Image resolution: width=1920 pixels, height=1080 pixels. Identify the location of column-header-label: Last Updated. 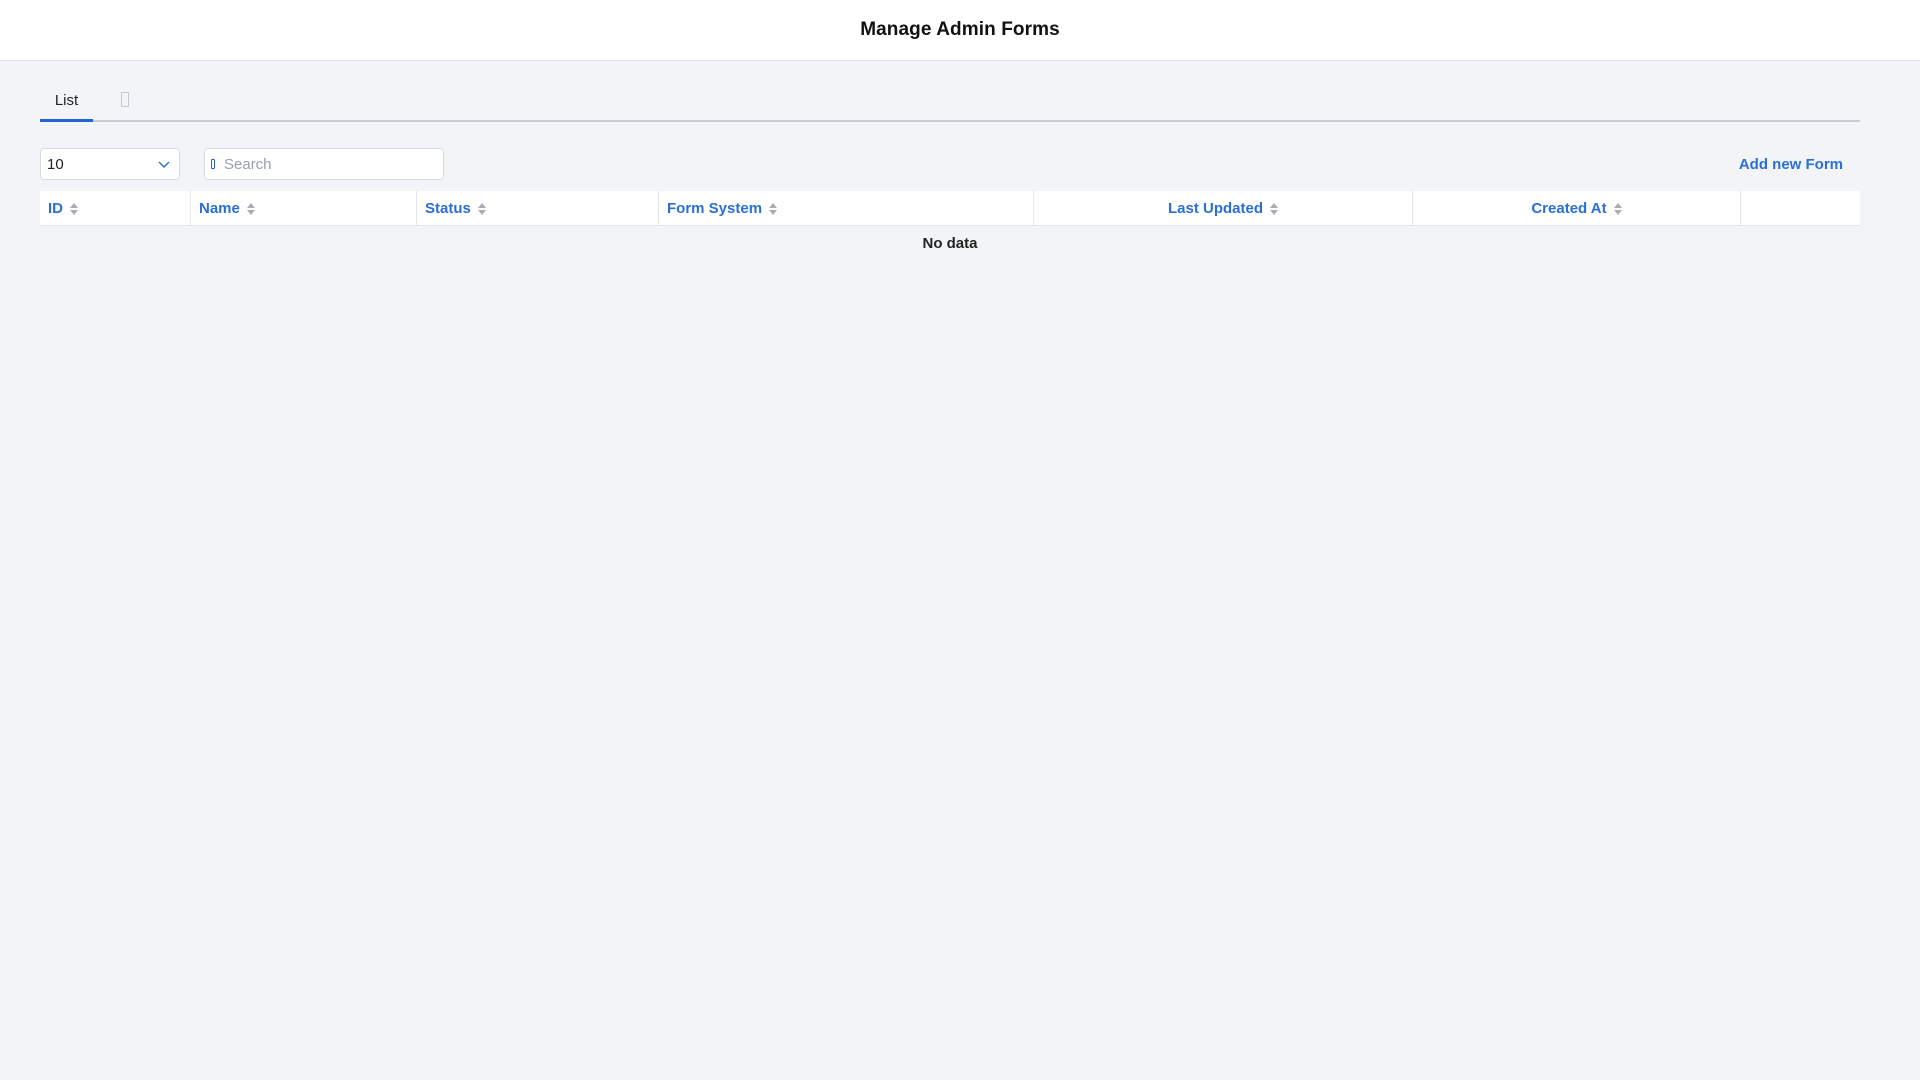
(1215, 208).